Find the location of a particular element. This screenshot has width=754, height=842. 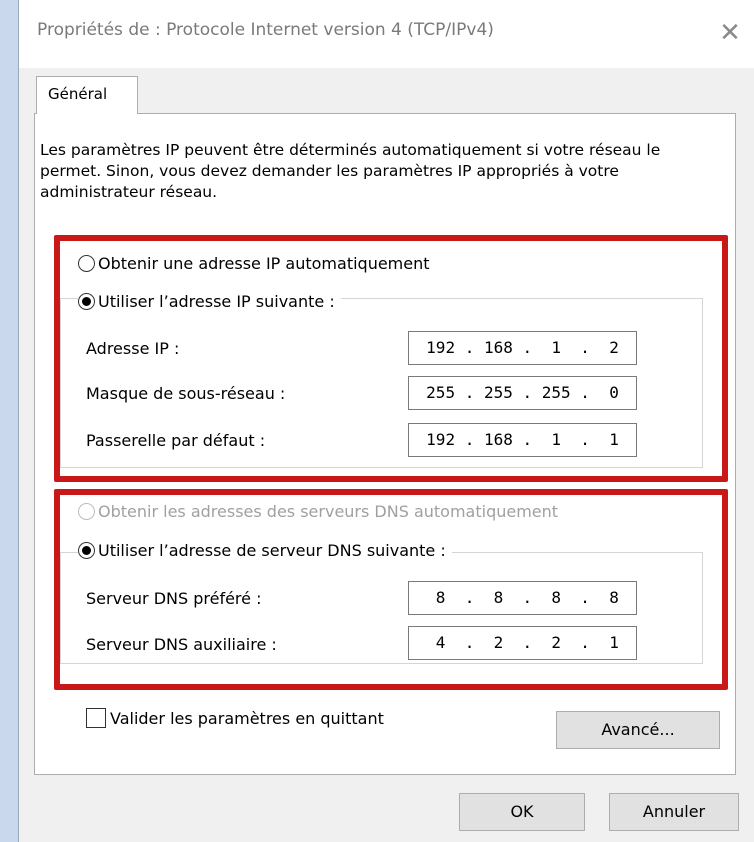

validate-settings-checkbox is located at coordinates (96, 718).